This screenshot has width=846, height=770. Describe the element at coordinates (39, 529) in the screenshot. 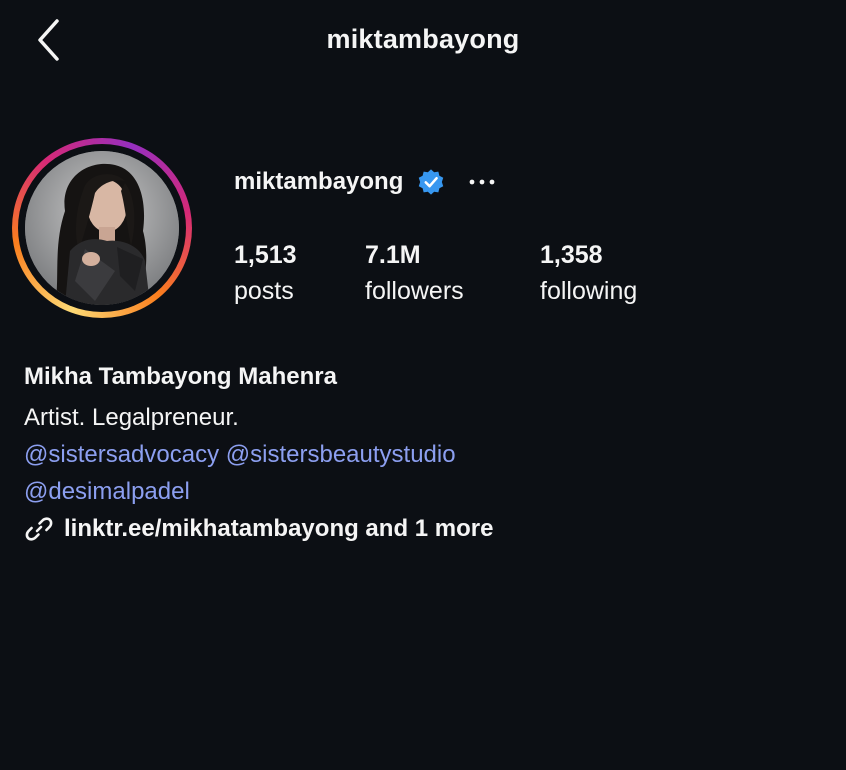

I see `link-icon` at that location.